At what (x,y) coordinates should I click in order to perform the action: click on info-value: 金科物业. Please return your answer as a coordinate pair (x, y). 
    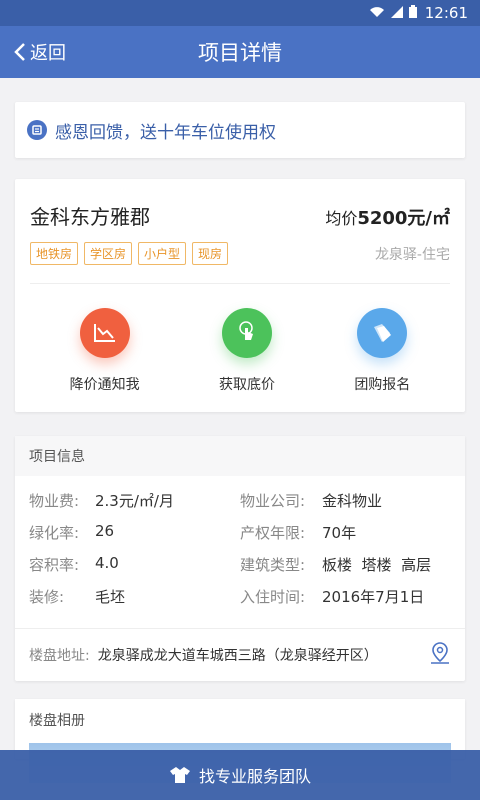
    Looking at the image, I should click on (352, 500).